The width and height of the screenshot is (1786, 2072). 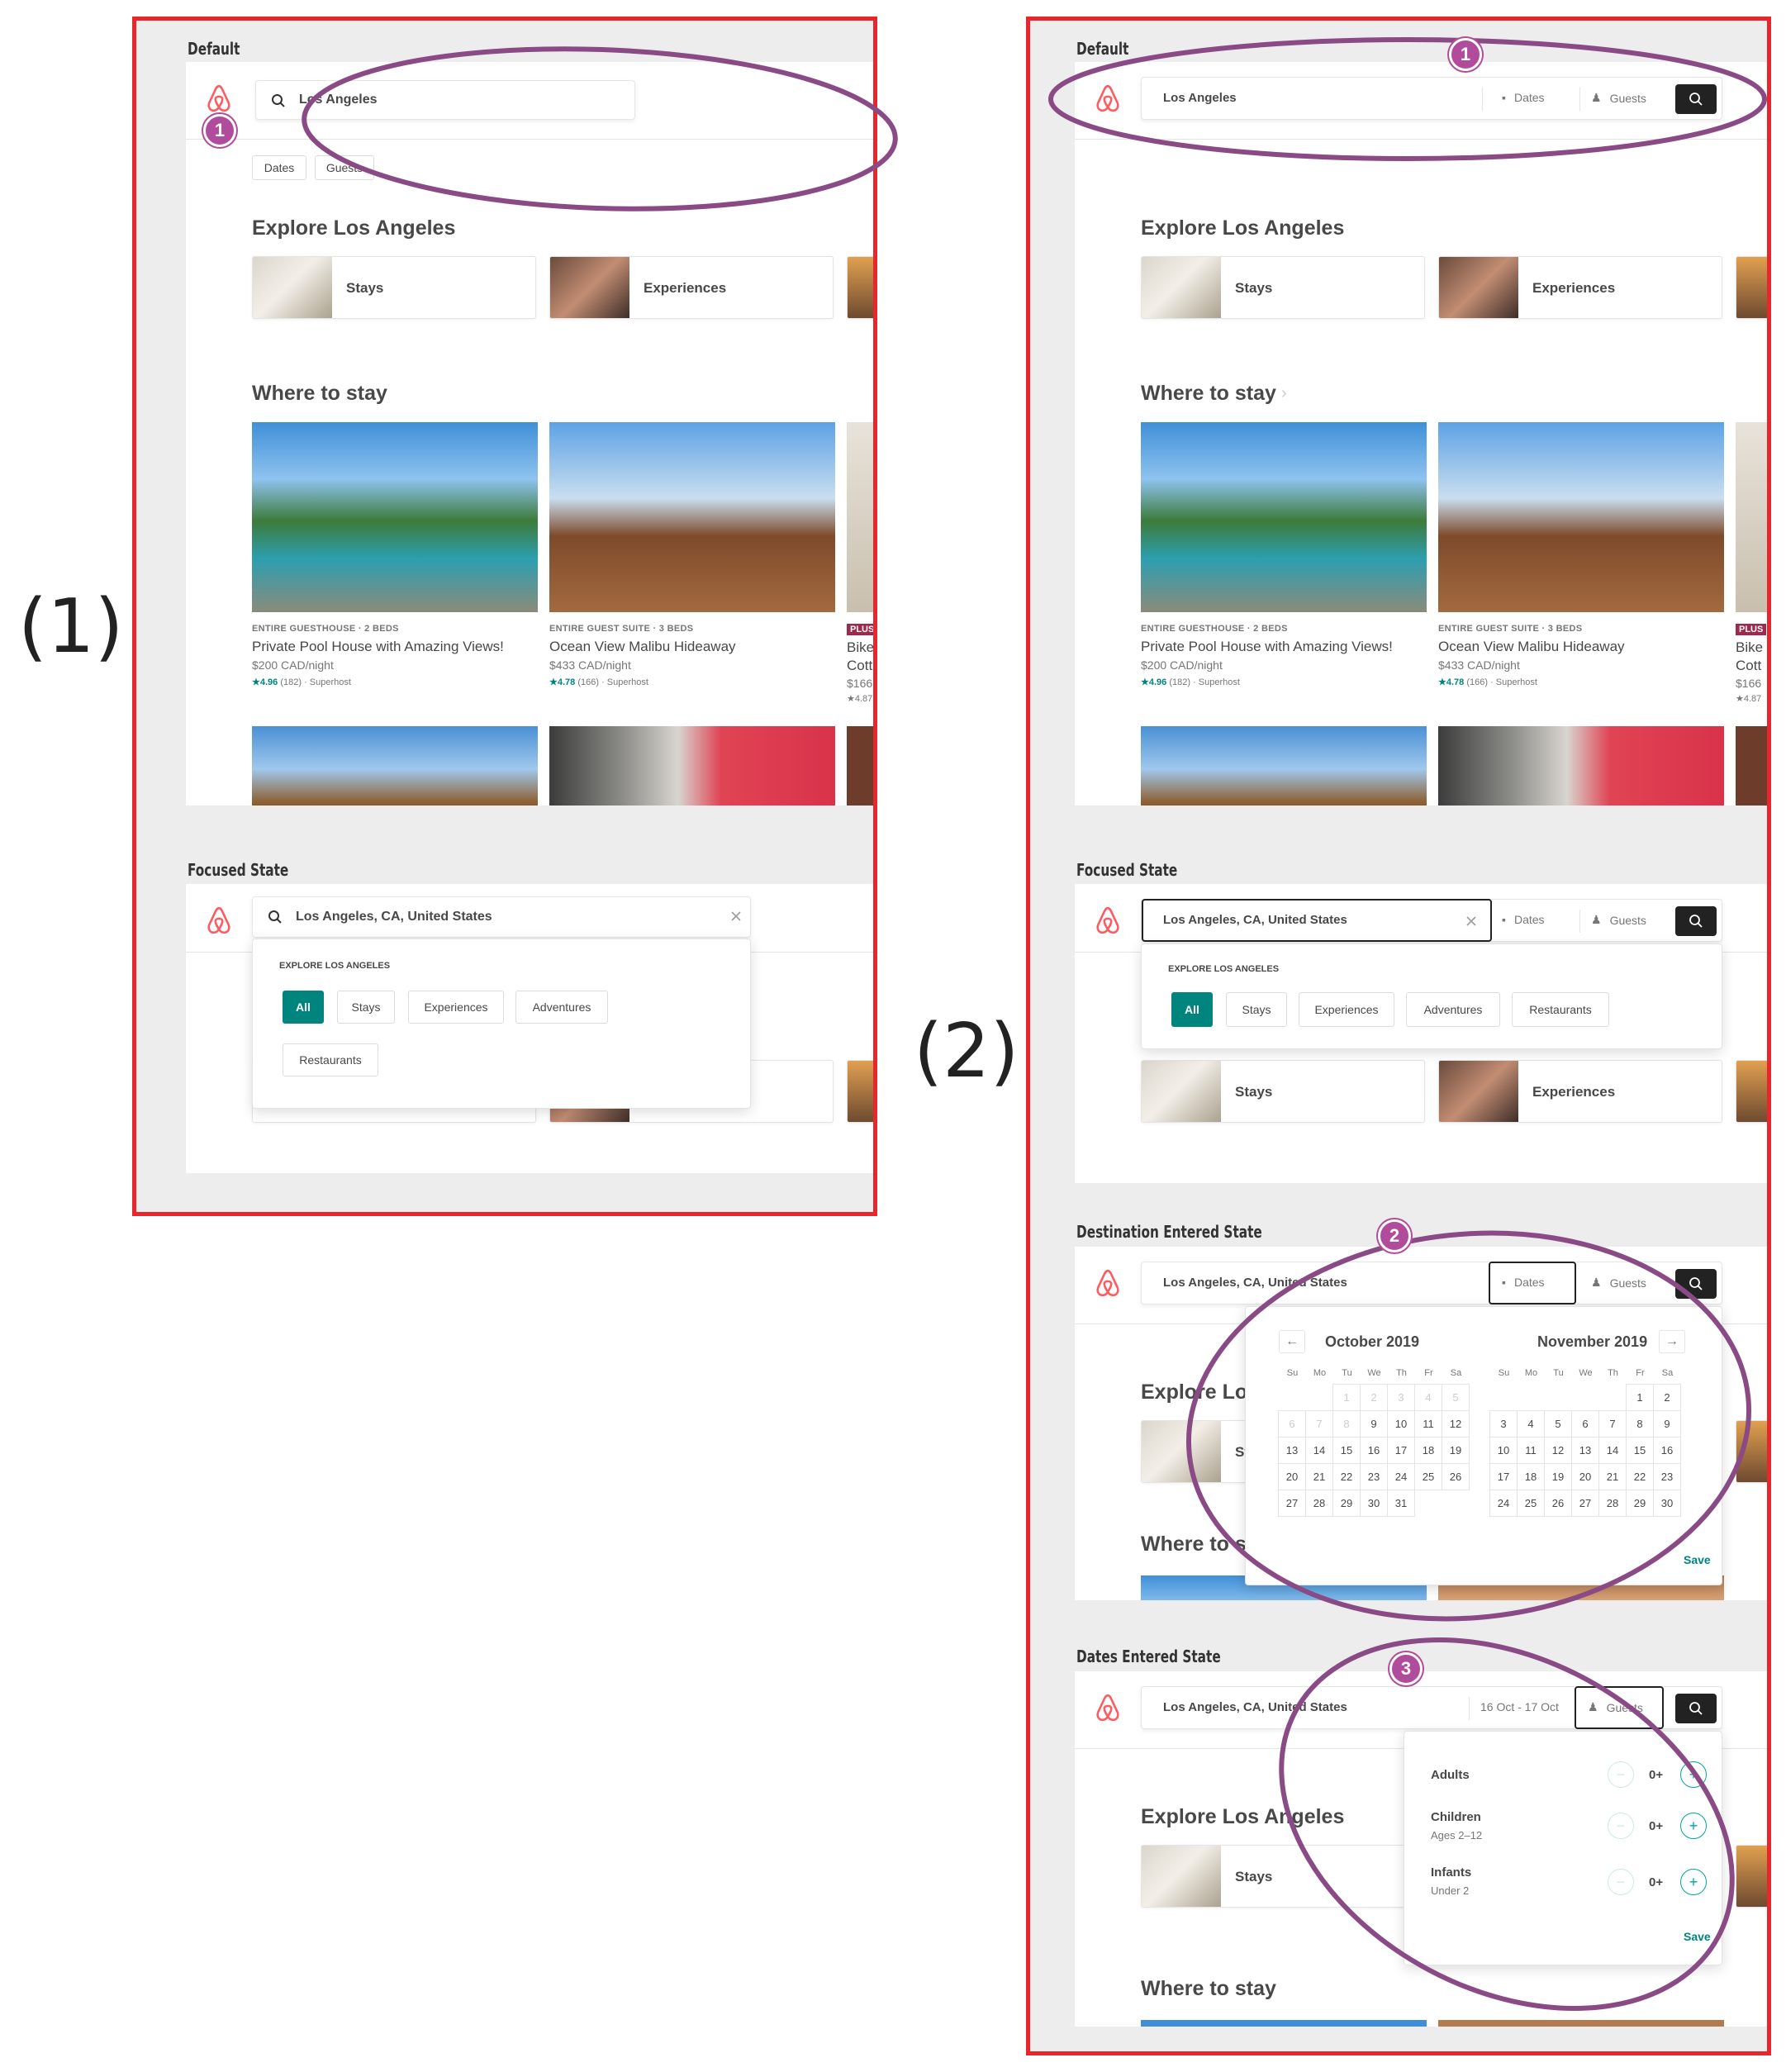 I want to click on chip-all: All, so click(x=303, y=1007).